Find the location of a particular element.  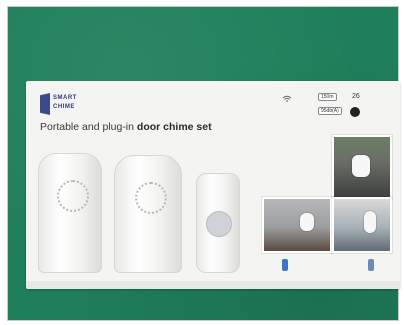

brand-line-1: SMART is located at coordinates (65, 98).